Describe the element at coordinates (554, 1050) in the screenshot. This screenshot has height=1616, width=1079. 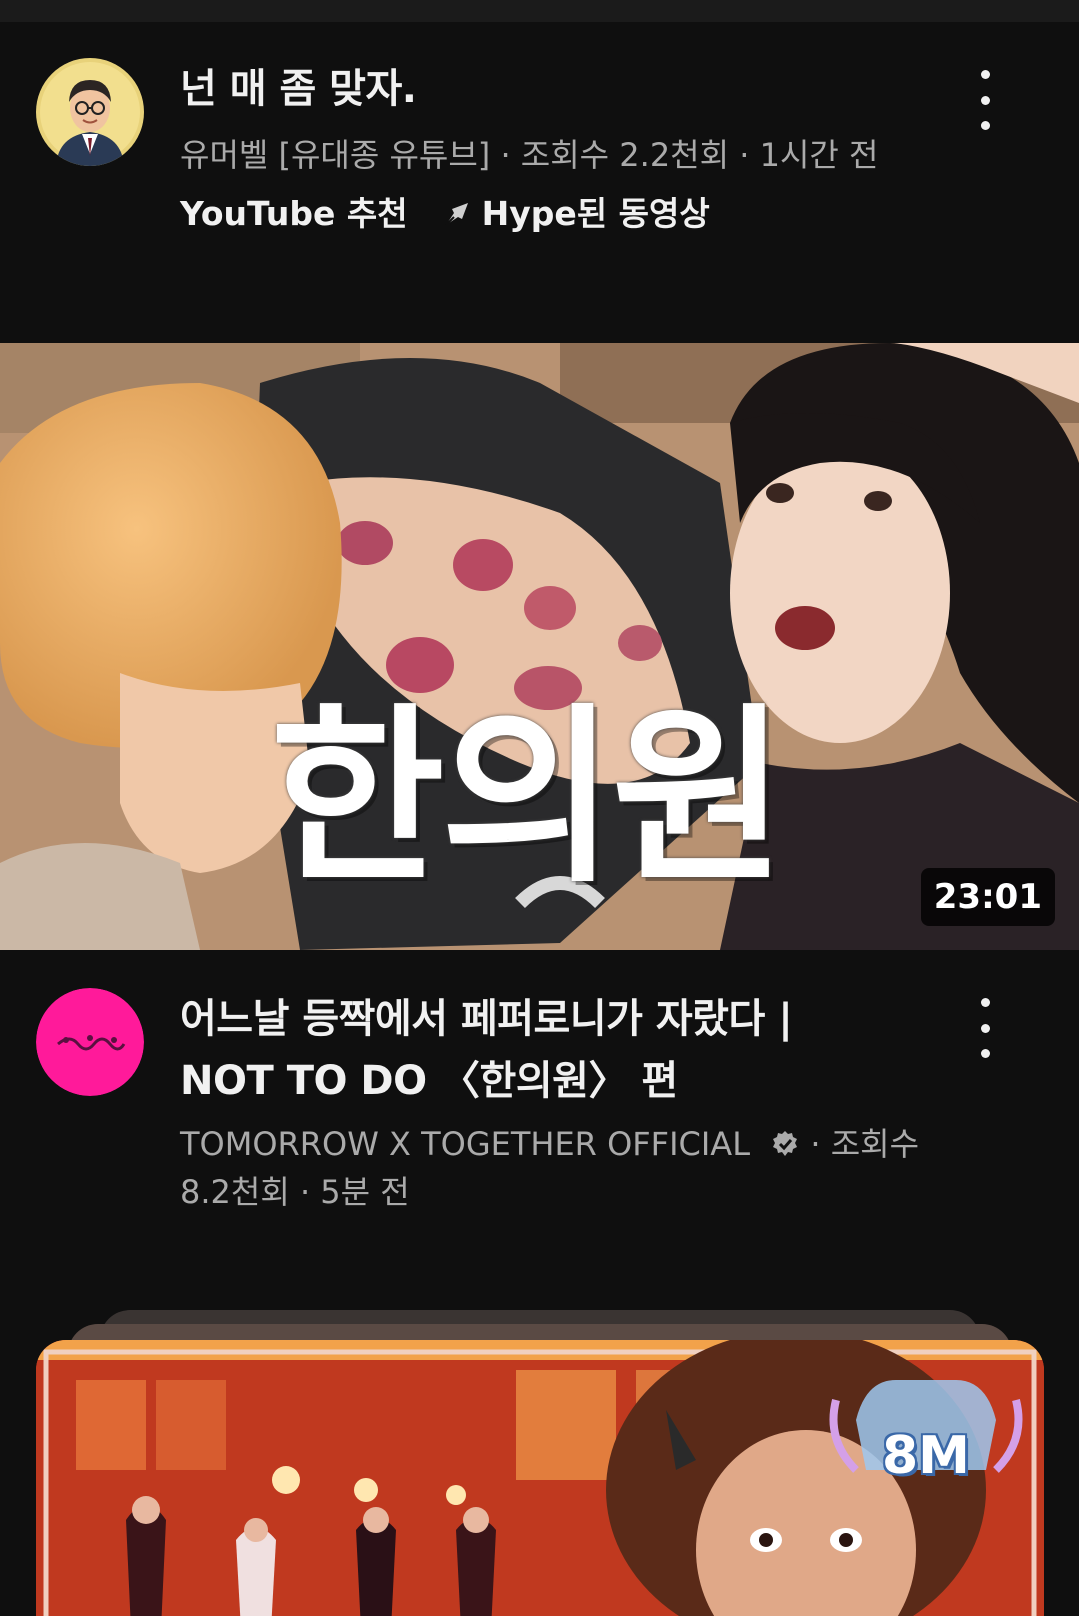
I see `video-title: 어느날 등짝에서 페퍼로니가 자랐다 | NOT TO DO 〈한의원〉 편` at that location.